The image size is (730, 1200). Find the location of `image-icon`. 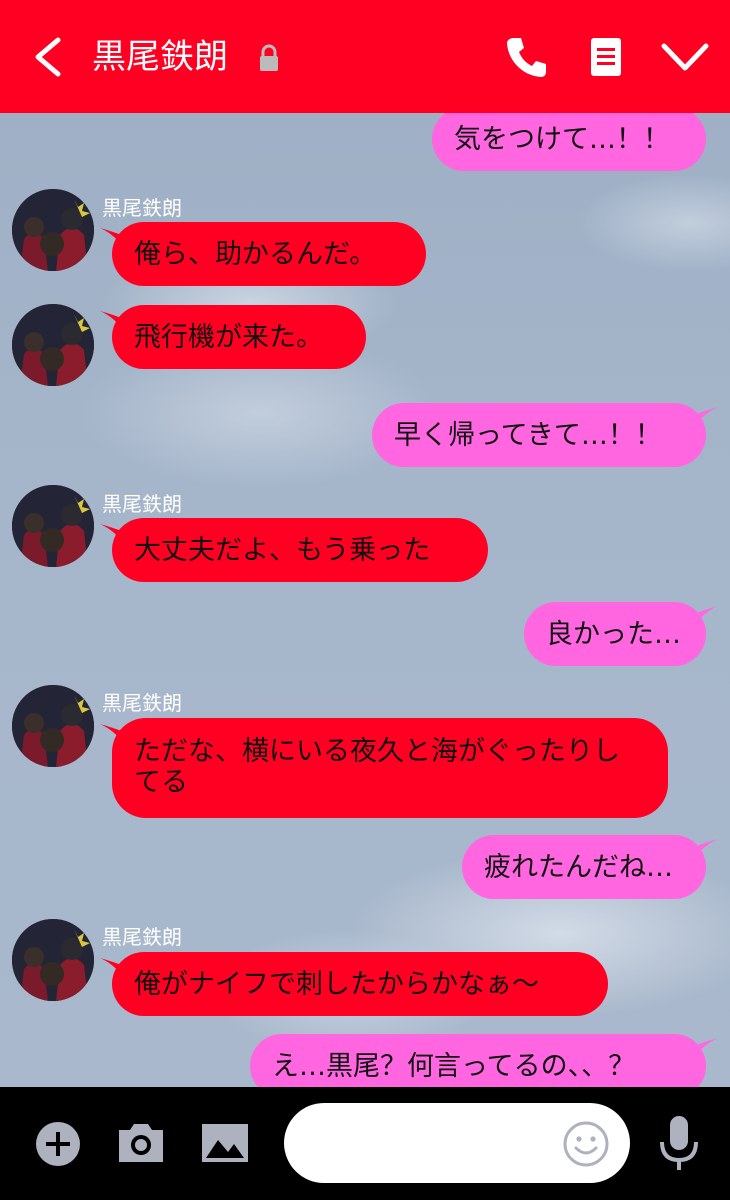

image-icon is located at coordinates (225, 1142).